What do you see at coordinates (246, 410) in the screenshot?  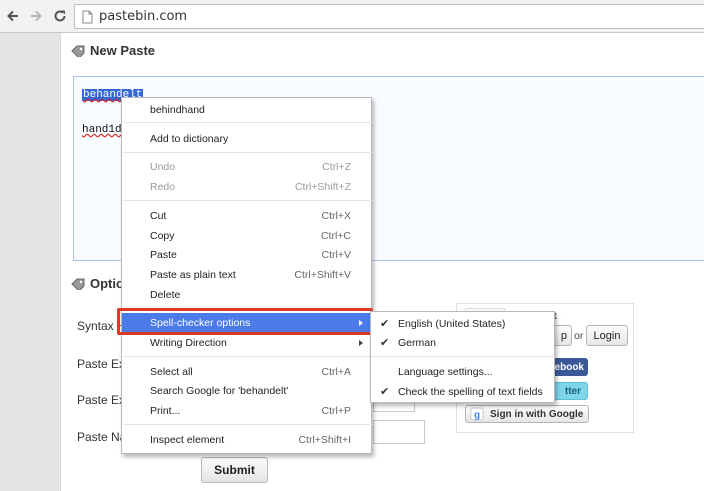 I see `menu-item-print: Print... Ctrl+P` at bounding box center [246, 410].